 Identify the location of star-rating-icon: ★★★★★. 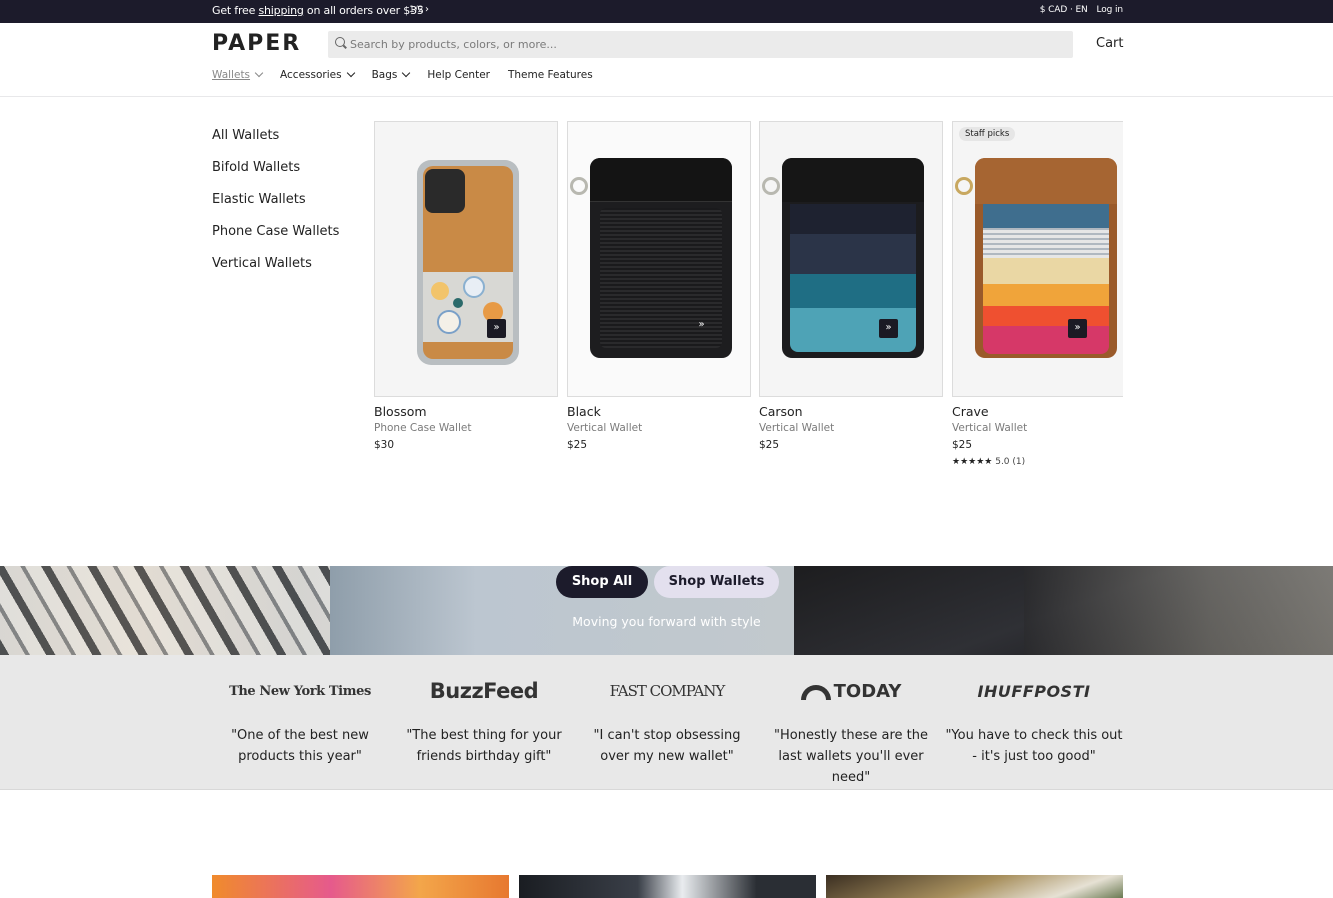
(972, 462).